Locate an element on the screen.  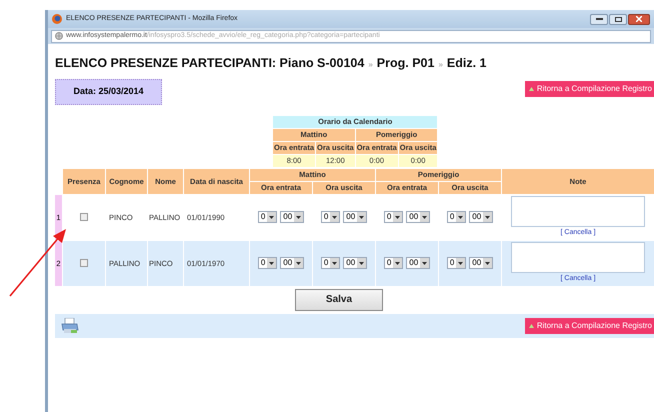
close-button is located at coordinates (639, 19).